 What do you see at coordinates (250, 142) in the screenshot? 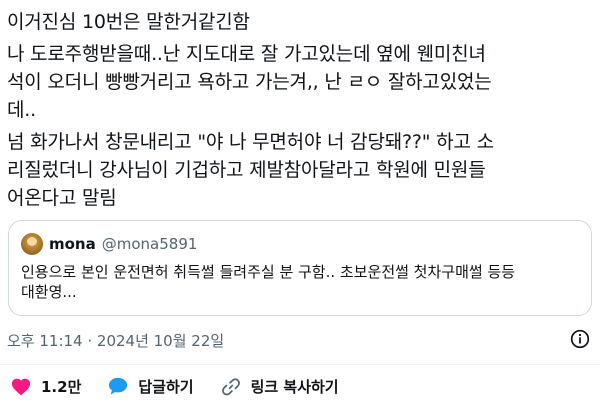
I see `tweet-text-line: 넘 화가나서 창문내리고 "야 나 무면허야 너 감당돼??" 하고 소` at bounding box center [250, 142].